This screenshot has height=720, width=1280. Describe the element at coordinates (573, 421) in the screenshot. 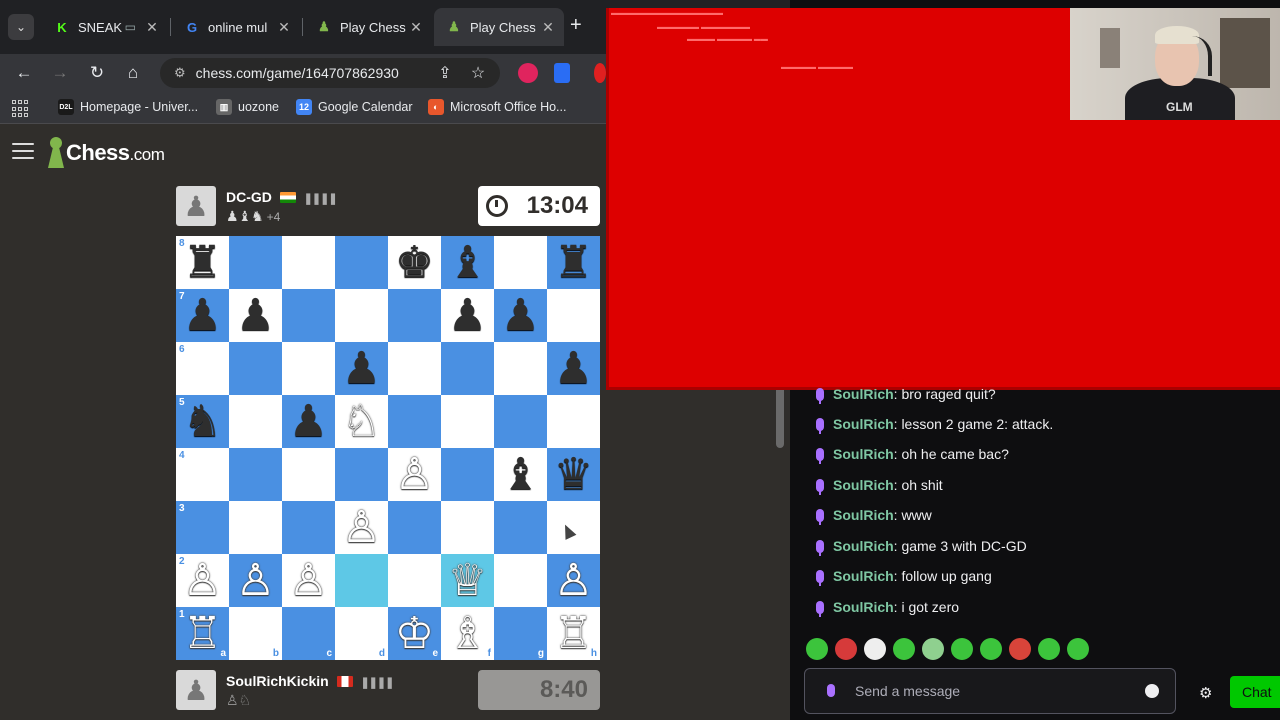

I see `square-h5` at that location.